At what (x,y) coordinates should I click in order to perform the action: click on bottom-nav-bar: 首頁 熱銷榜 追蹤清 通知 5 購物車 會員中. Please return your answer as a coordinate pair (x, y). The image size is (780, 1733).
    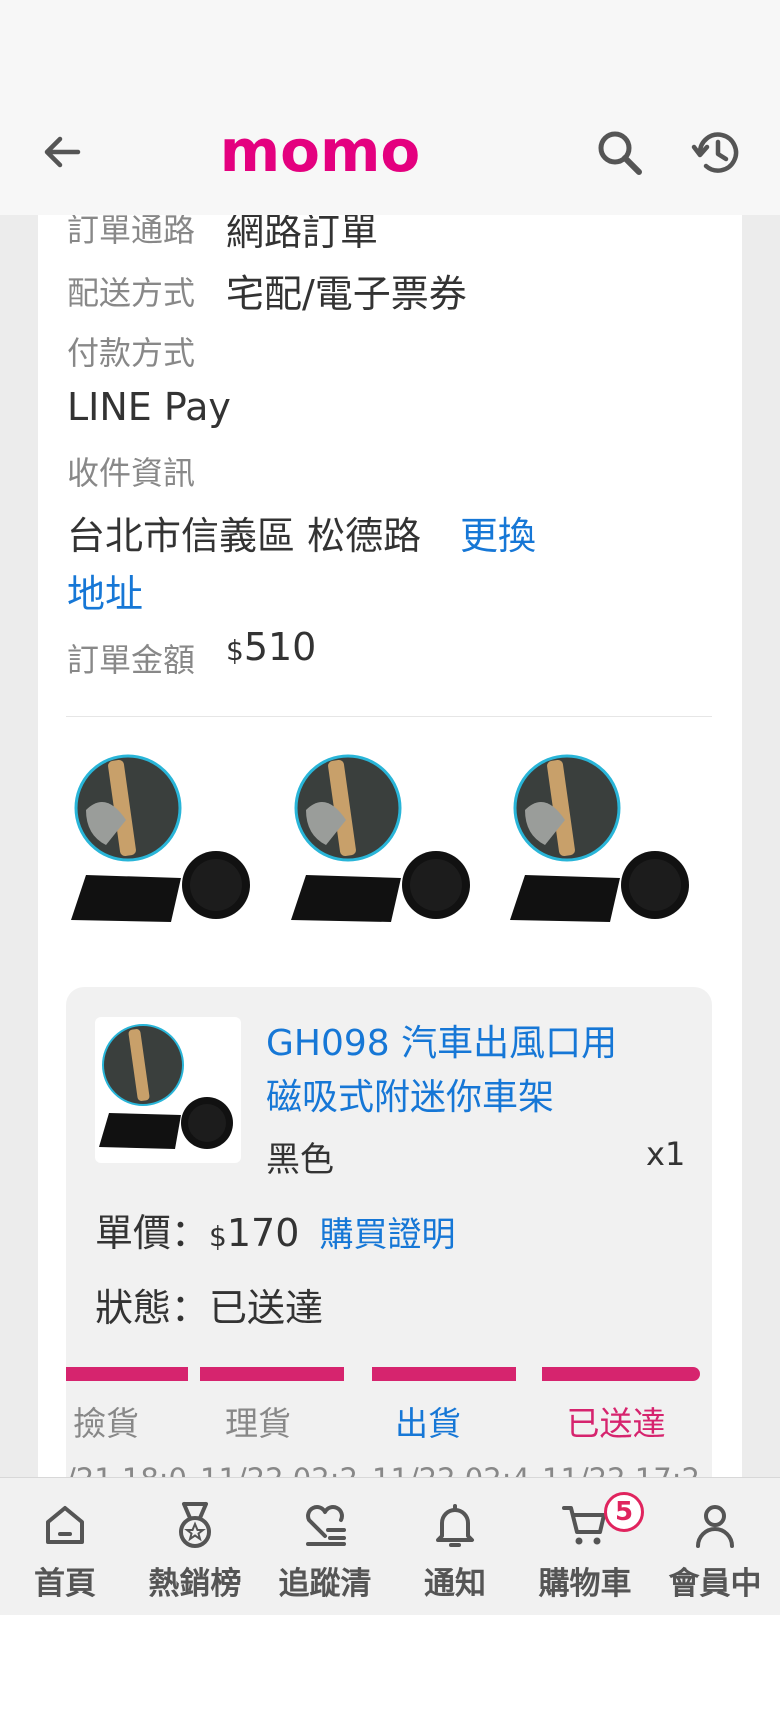
    Looking at the image, I should click on (390, 1546).